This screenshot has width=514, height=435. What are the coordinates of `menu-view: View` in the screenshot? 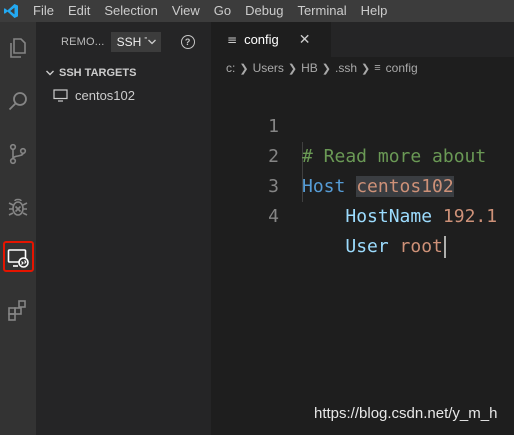 It's located at (186, 11).